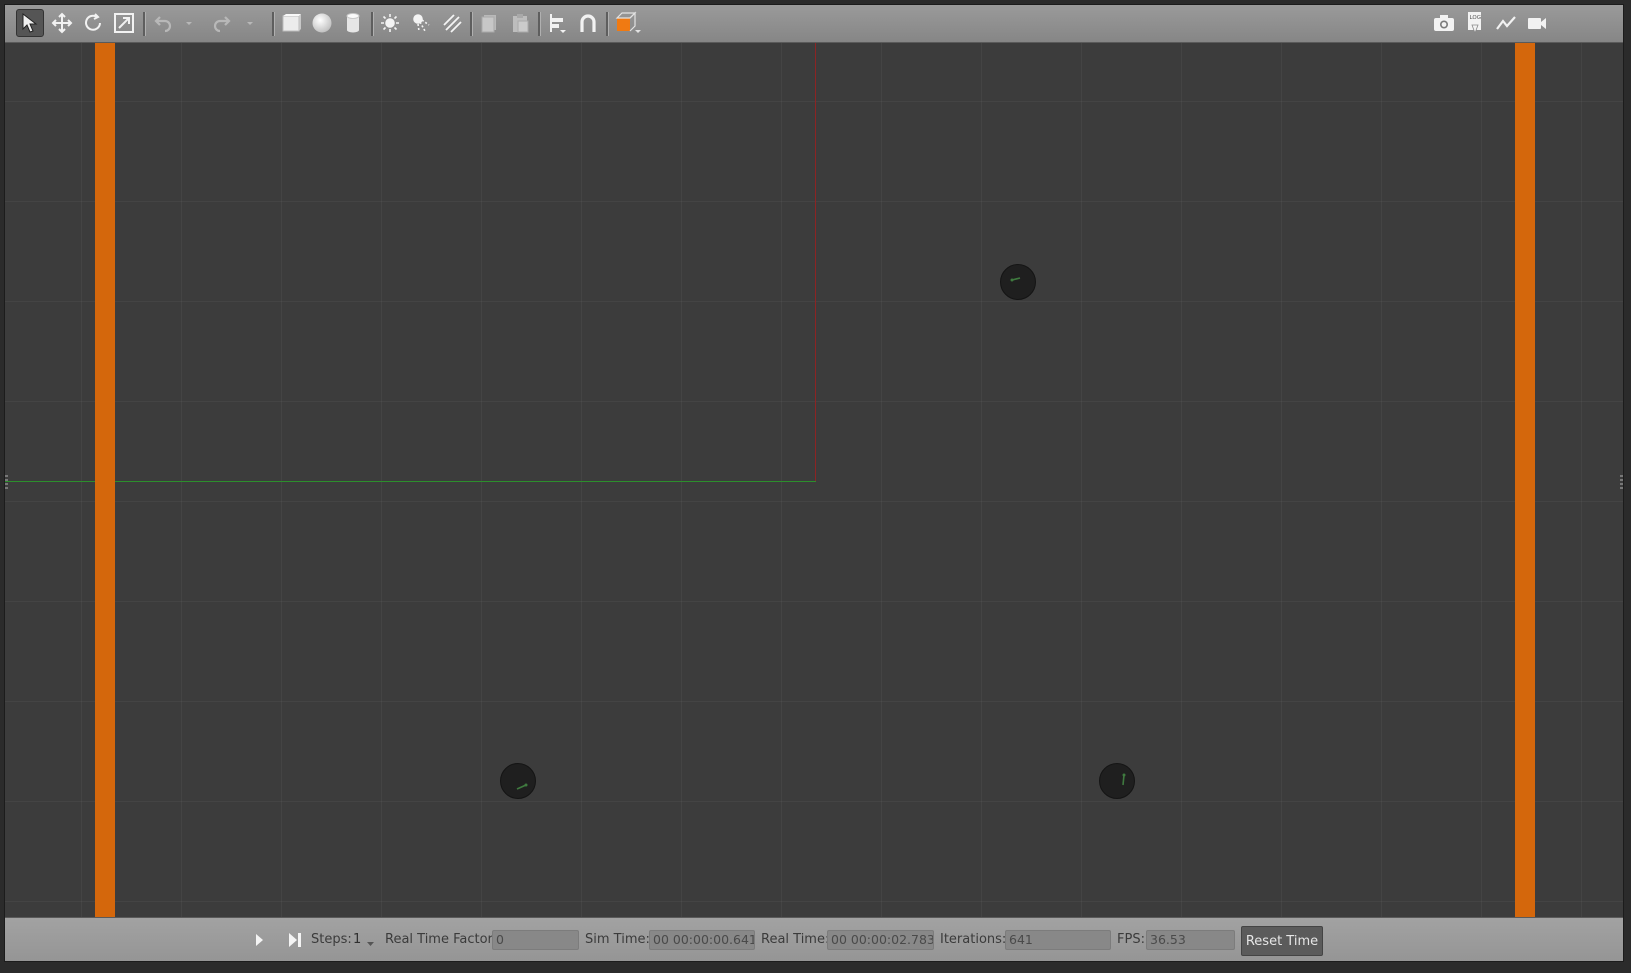  What do you see at coordinates (1475, 18) in the screenshot?
I see `log-icon-label: LOG` at bounding box center [1475, 18].